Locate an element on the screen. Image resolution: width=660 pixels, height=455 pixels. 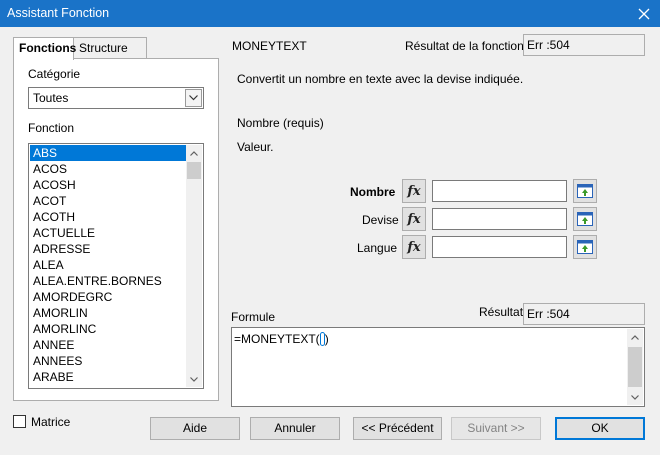
formula-result-label: Résultat is located at coordinates (501, 312).